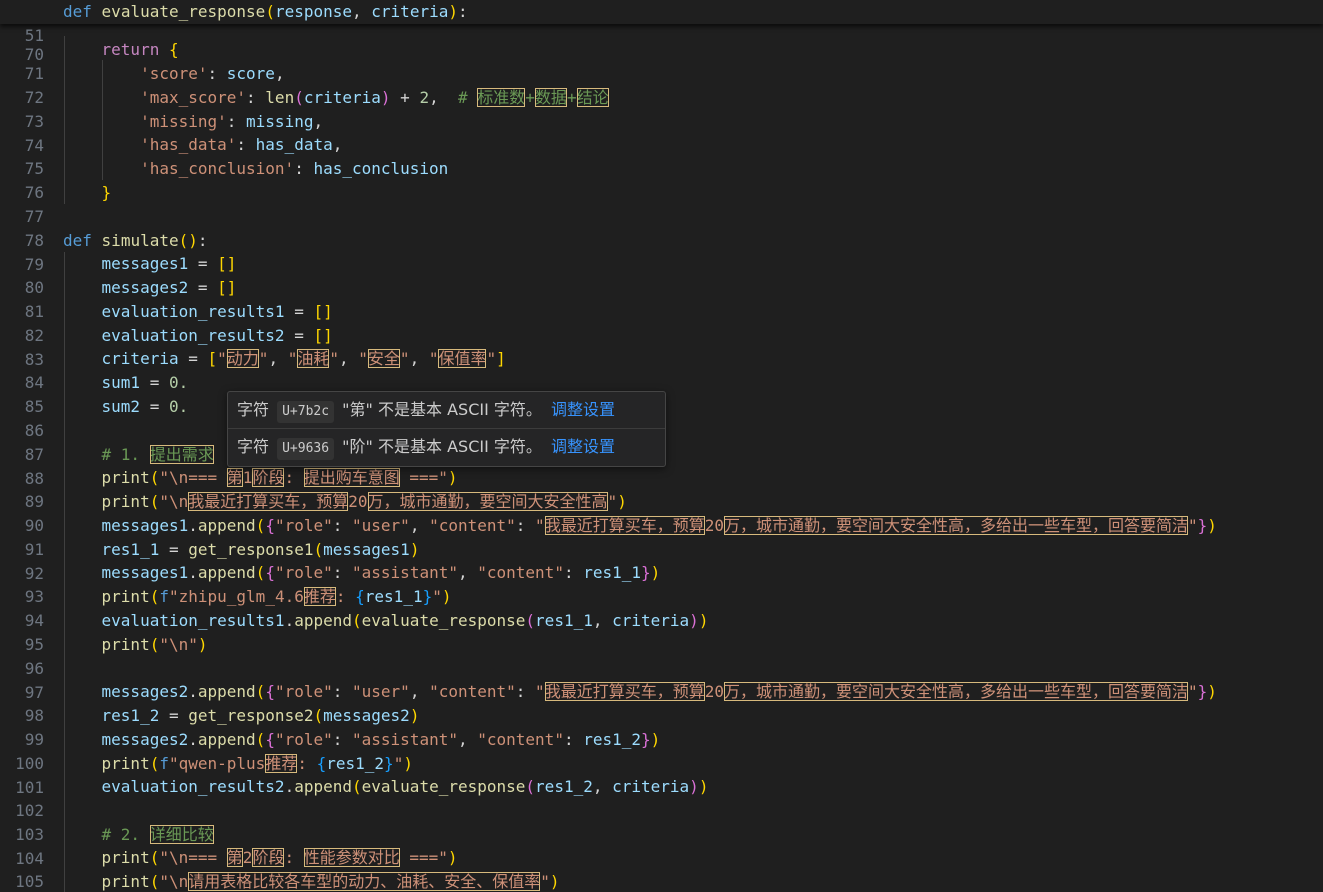 The height and width of the screenshot is (892, 1323). I want to click on tooltip-row: 字符 U+9636 "阶" 不是基本 ASCII 字符。 调整设置, so click(426, 447).